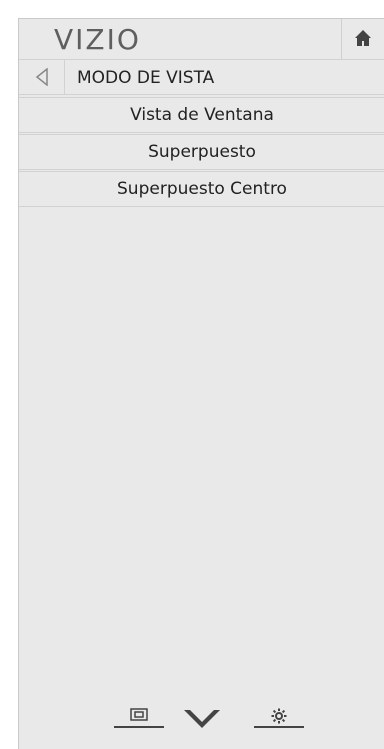 This screenshot has height=749, width=384. I want to click on back-button, so click(42, 77).